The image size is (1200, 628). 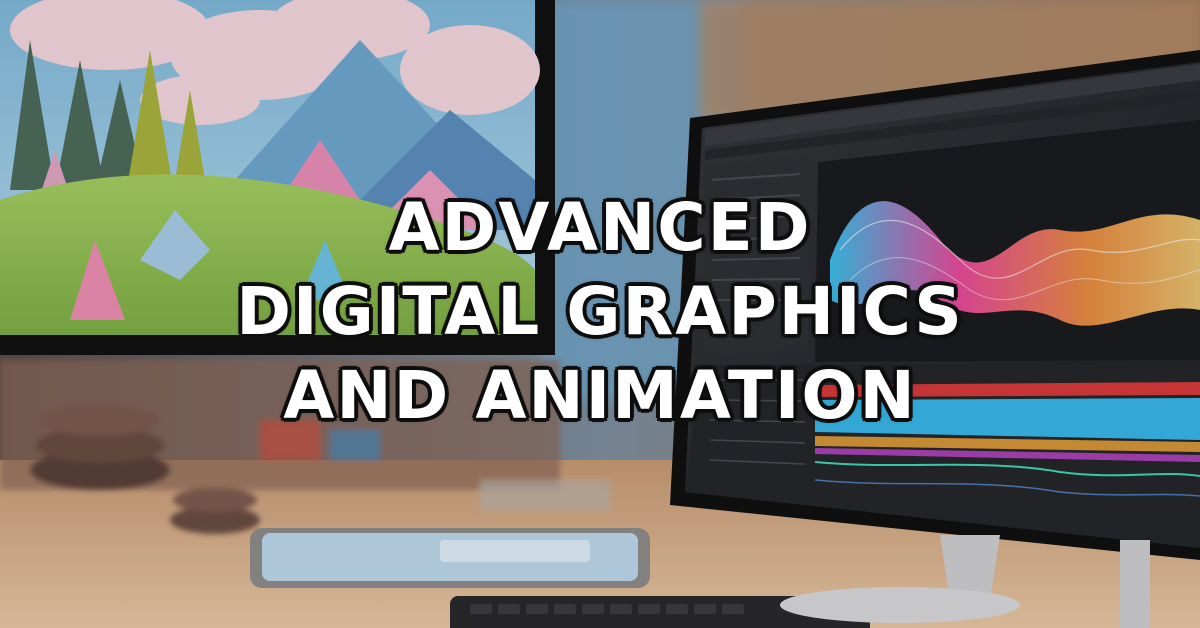 I want to click on headline-line-2: DIGITAL GRAPHICS, so click(x=599, y=311).